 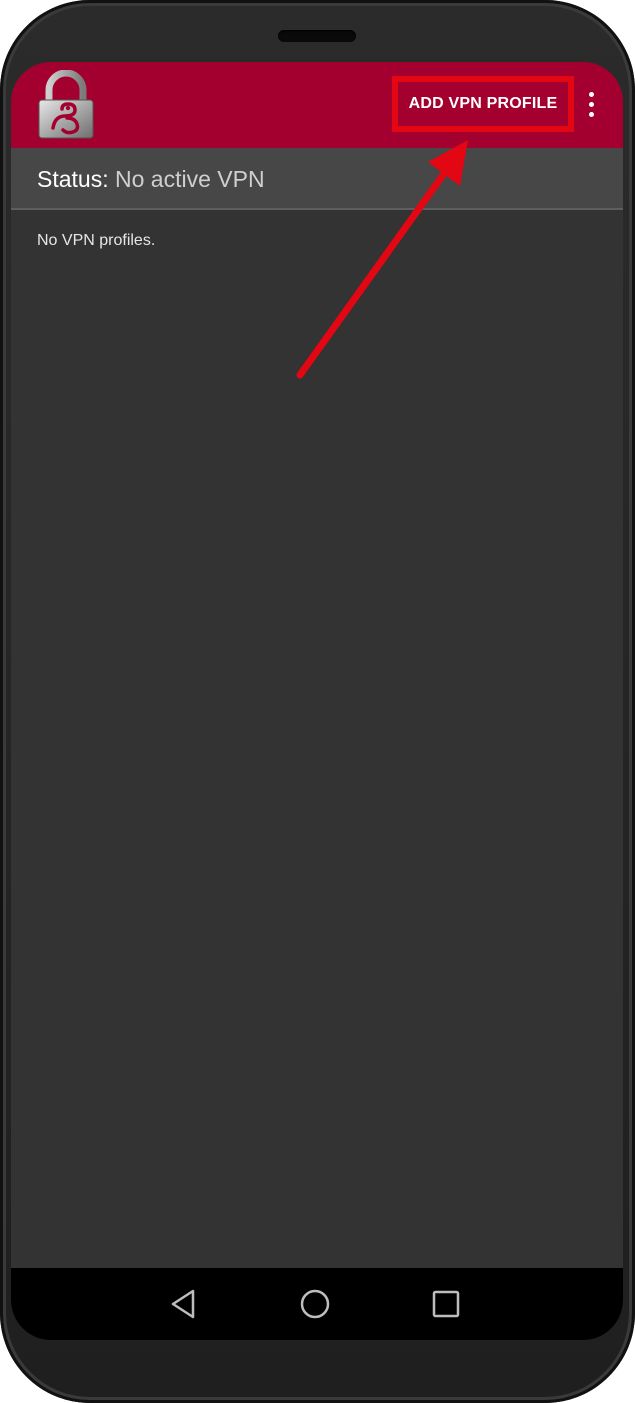 I want to click on home-circle-icon, so click(x=315, y=1304).